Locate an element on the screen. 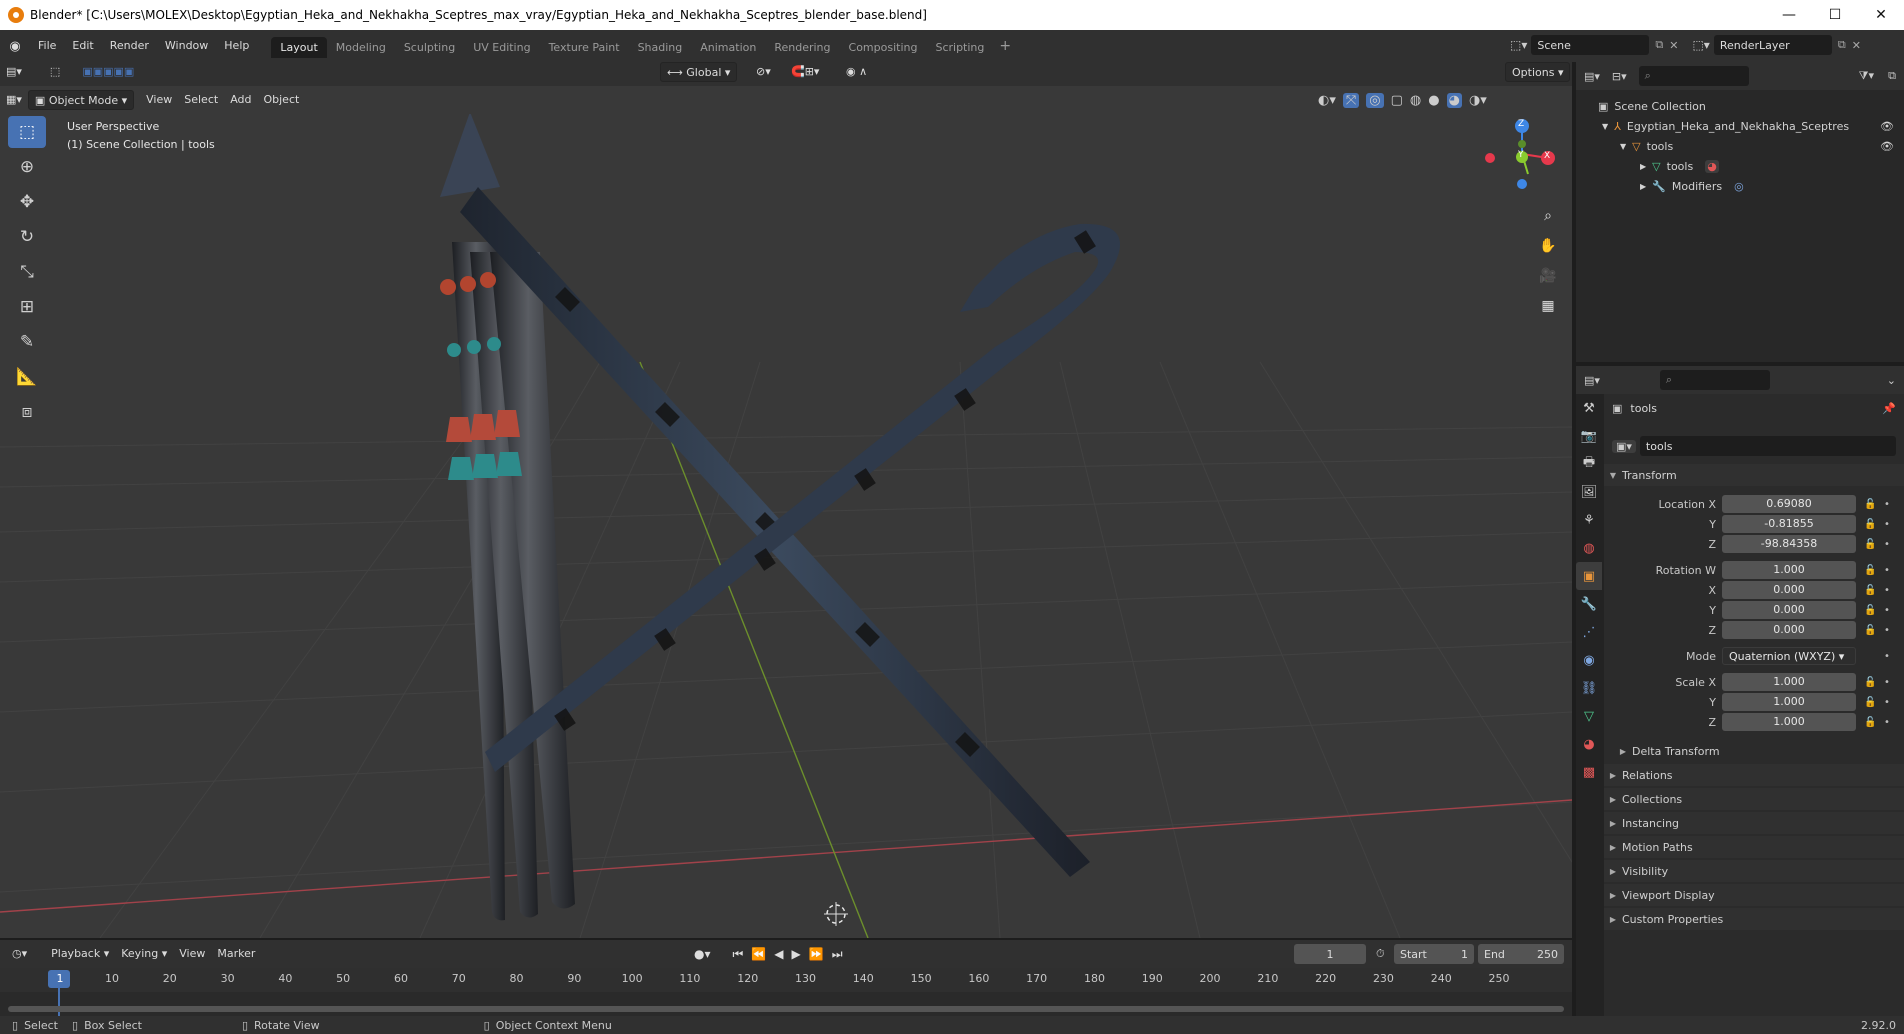  workspace-tab-texture-paint: Texture Paint is located at coordinates (584, 48).